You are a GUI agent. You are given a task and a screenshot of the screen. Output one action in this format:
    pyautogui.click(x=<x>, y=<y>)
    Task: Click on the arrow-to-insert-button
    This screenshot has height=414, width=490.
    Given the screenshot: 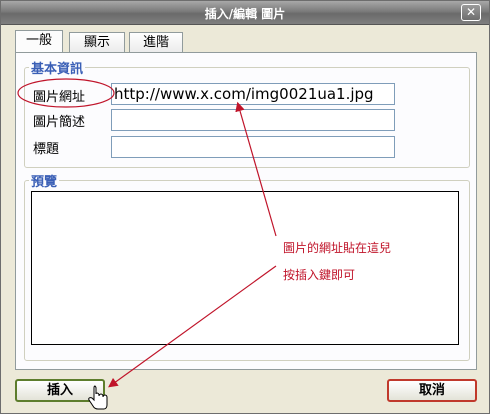 What is the action you would take?
    pyautogui.click(x=192, y=326)
    